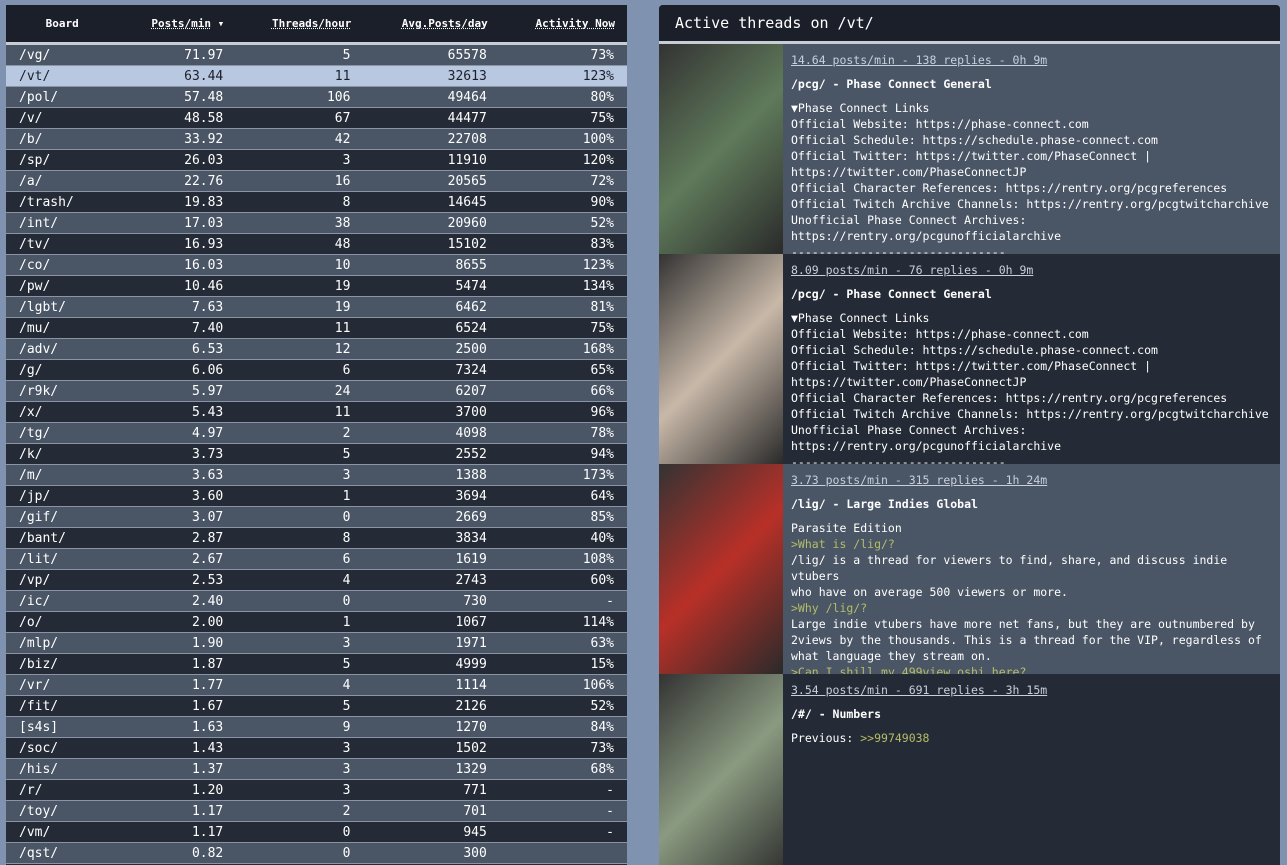 Image resolution: width=1287 pixels, height=865 pixels. What do you see at coordinates (919, 690) in the screenshot?
I see `thread-stats-link: 3.54 posts/min - 691 replies - 3h 15m` at bounding box center [919, 690].